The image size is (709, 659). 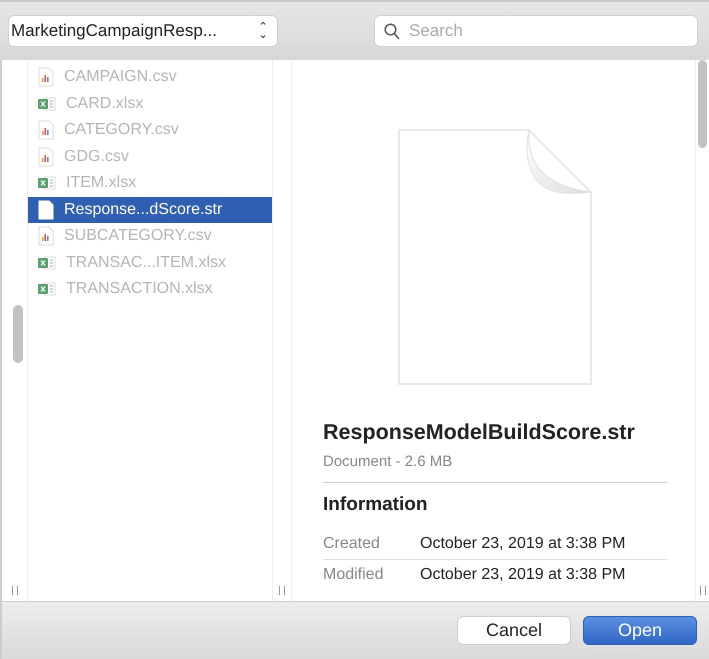 I want to click on file-kind-size: Document - 2.6 MB, so click(x=495, y=467).